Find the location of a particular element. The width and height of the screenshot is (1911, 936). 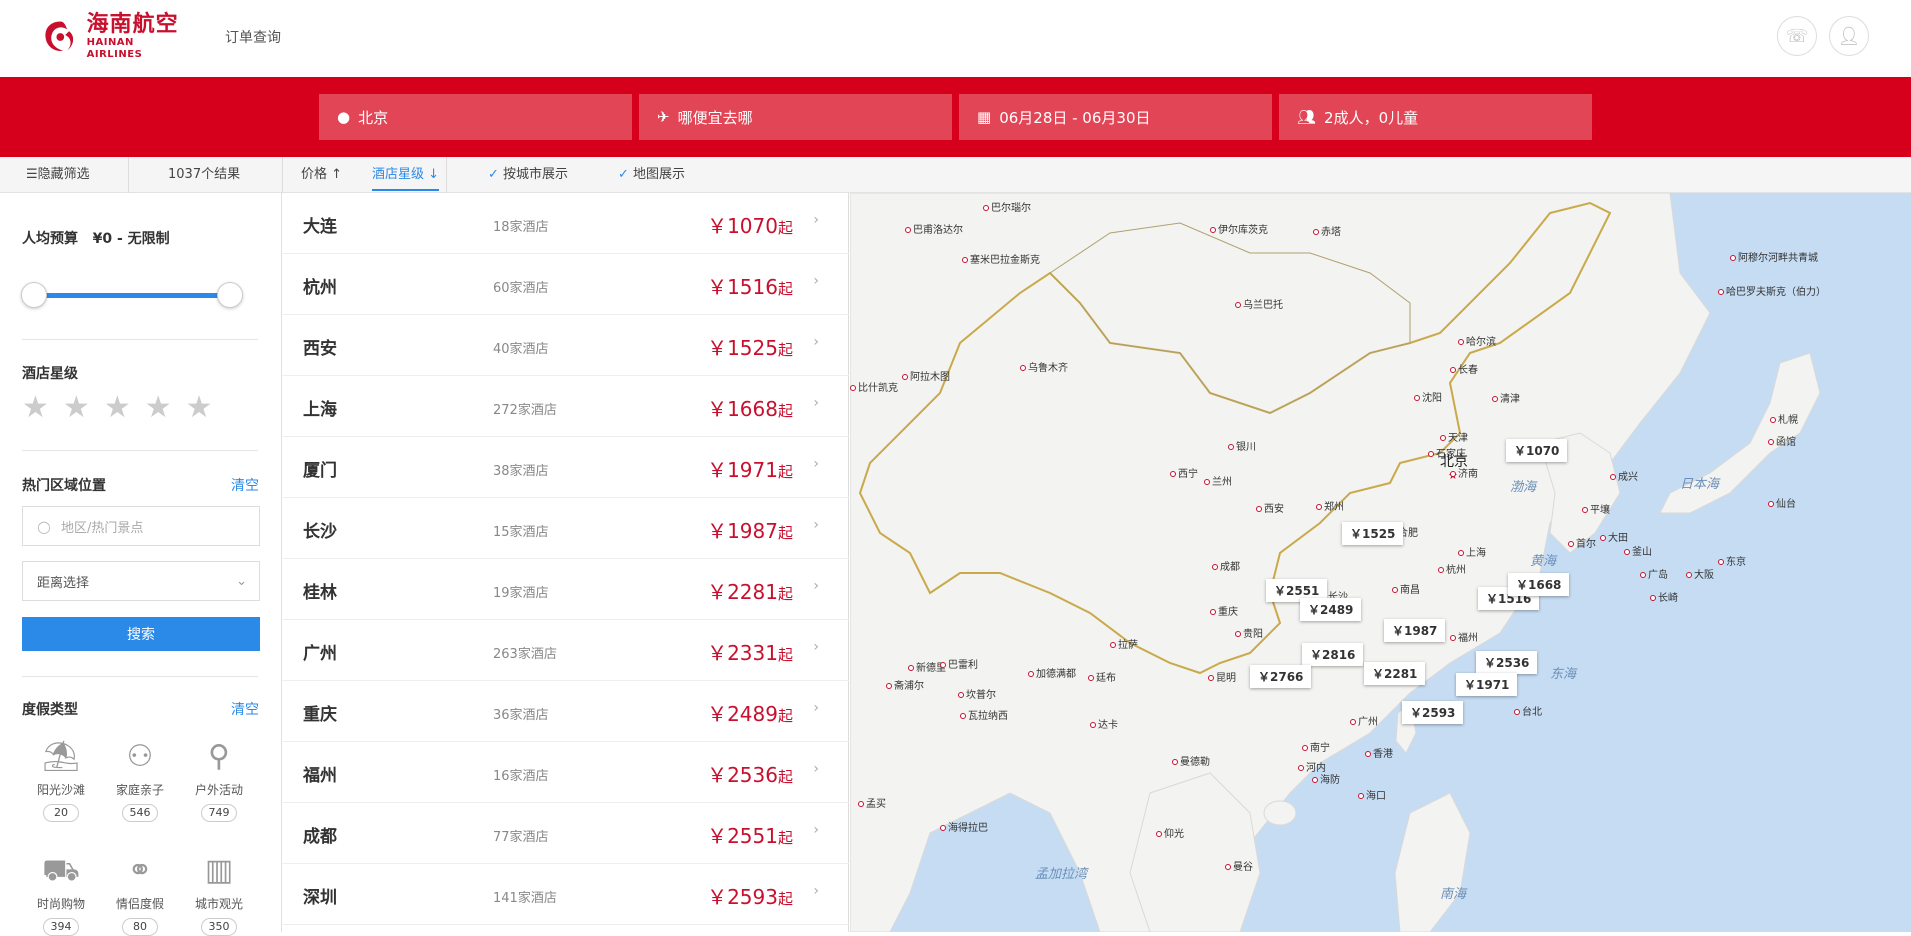

vacation-type-beach: ⛱ 阳光沙滩 20 is located at coordinates (61, 779).